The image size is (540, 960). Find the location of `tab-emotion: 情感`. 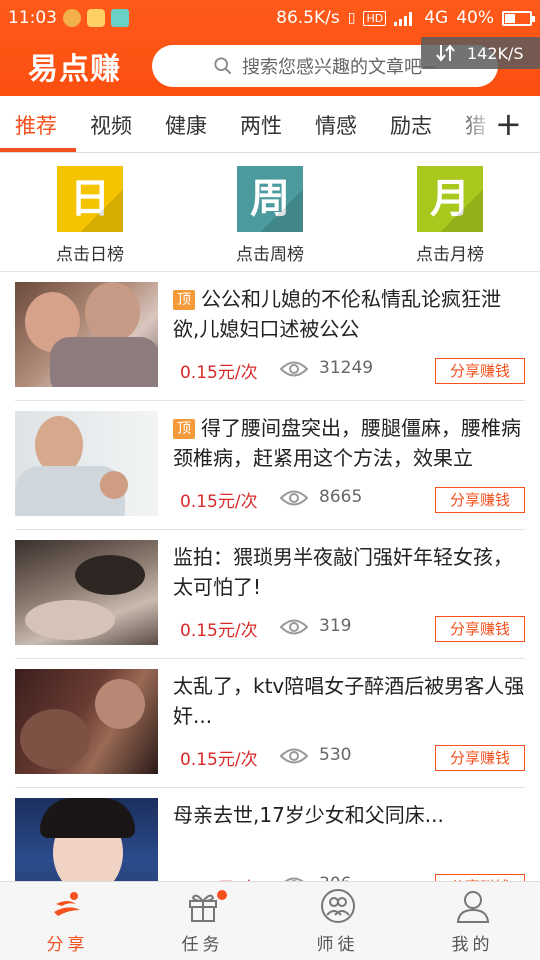

tab-emotion: 情感 is located at coordinates (336, 125).